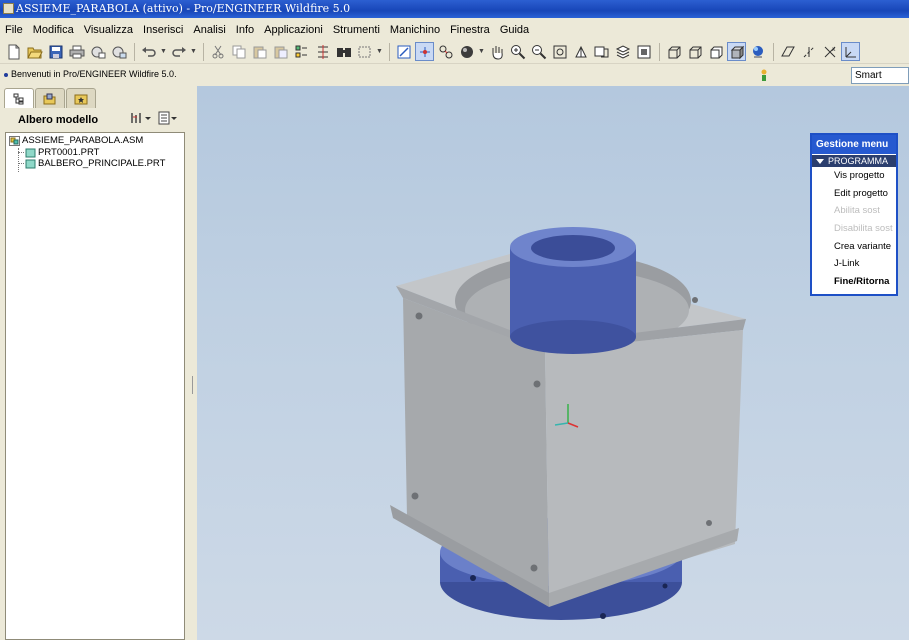  I want to click on redo-icon, so click(178, 51).